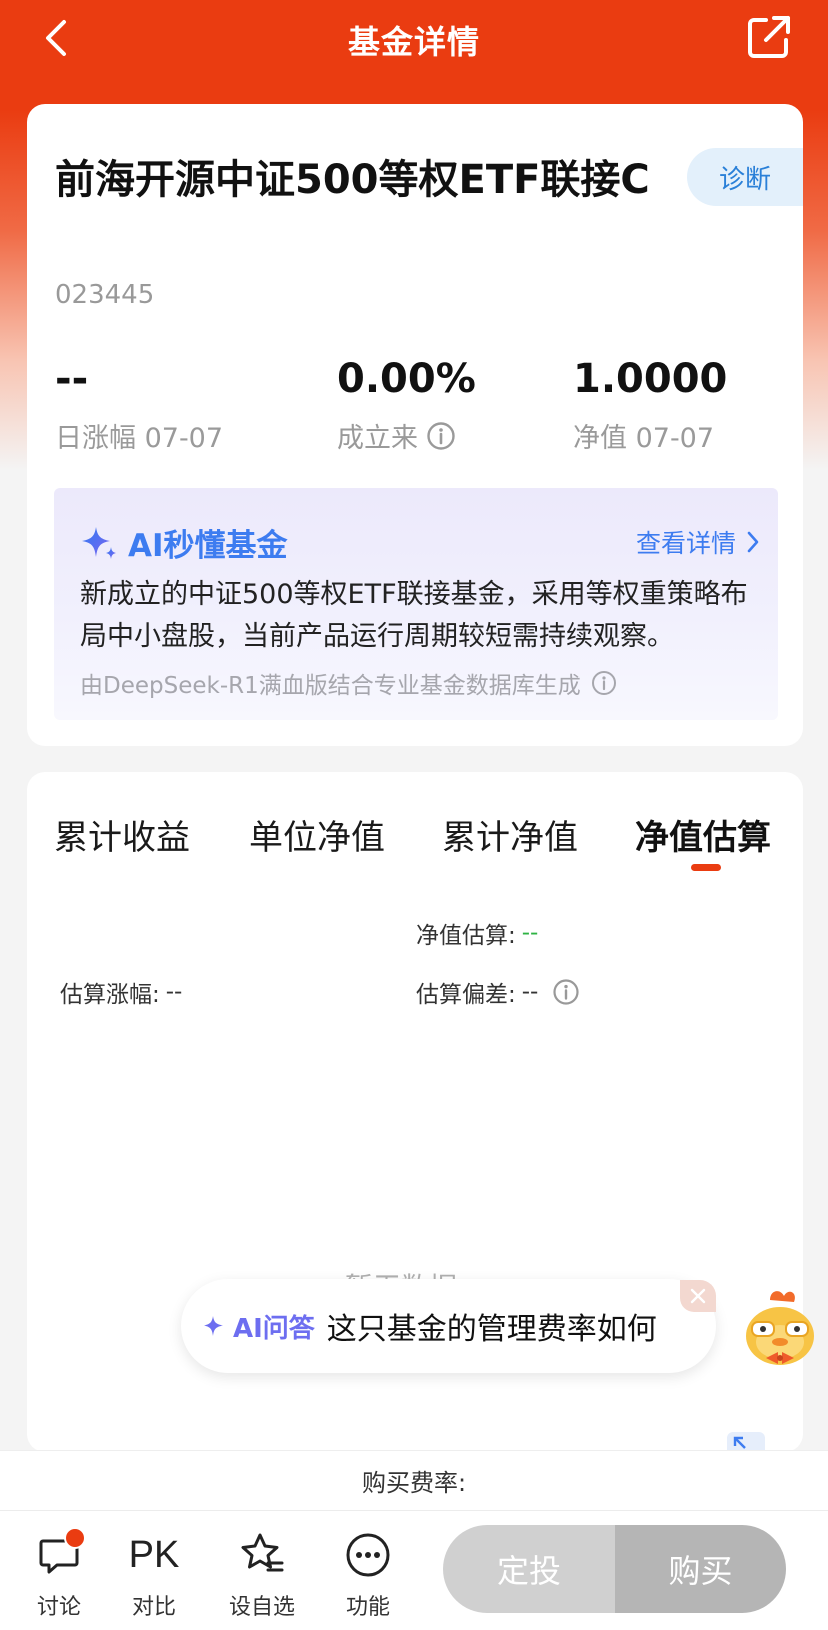 This screenshot has width=828, height=1630. What do you see at coordinates (262, 1555) in the screenshot?
I see `star-list-icon` at bounding box center [262, 1555].